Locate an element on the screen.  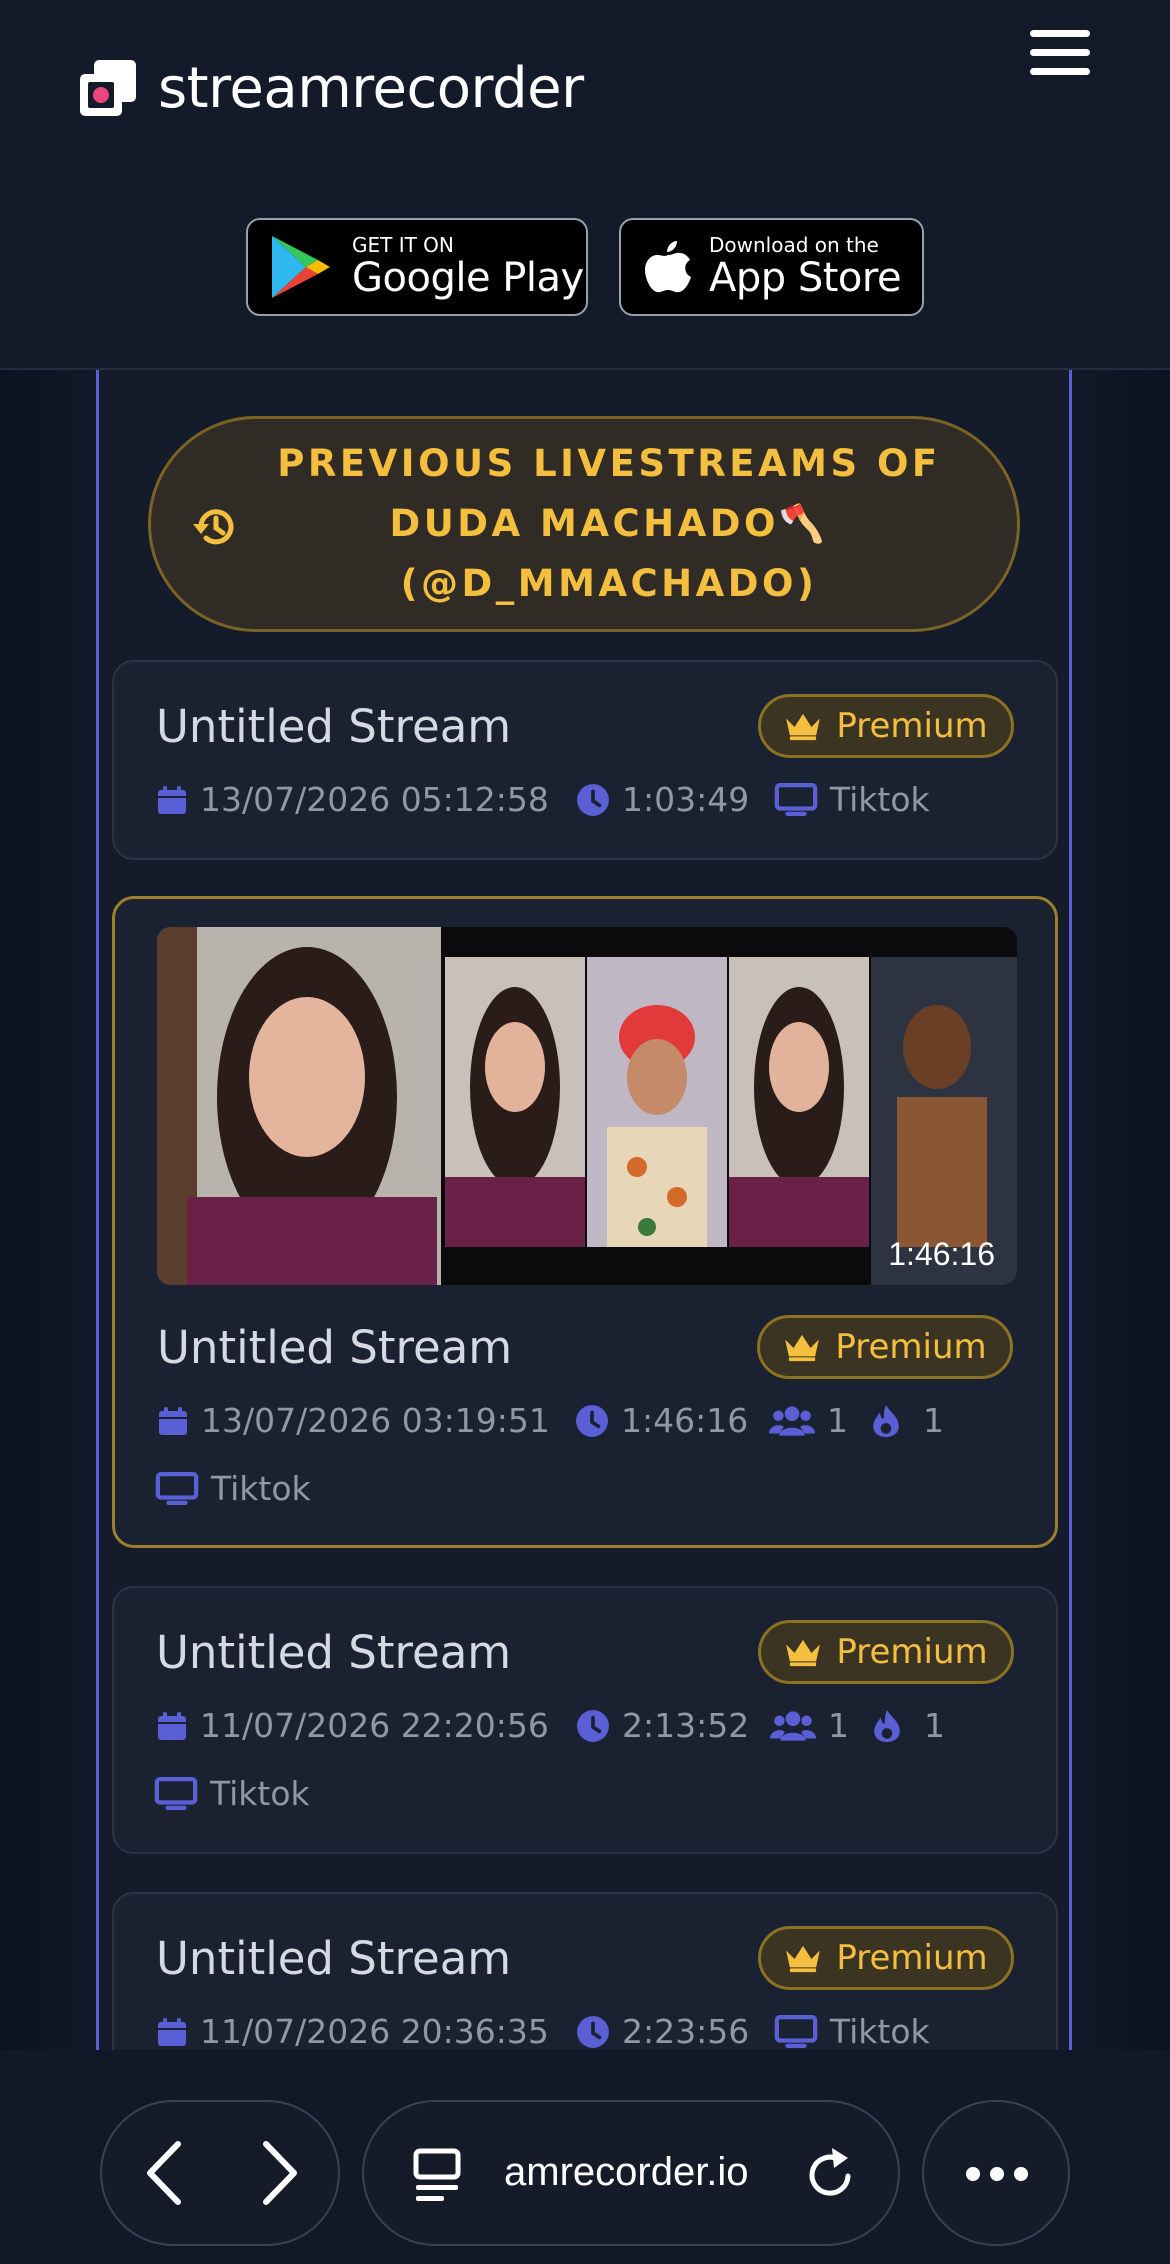
google-play-button: GET IT ON Google Play is located at coordinates (417, 267).